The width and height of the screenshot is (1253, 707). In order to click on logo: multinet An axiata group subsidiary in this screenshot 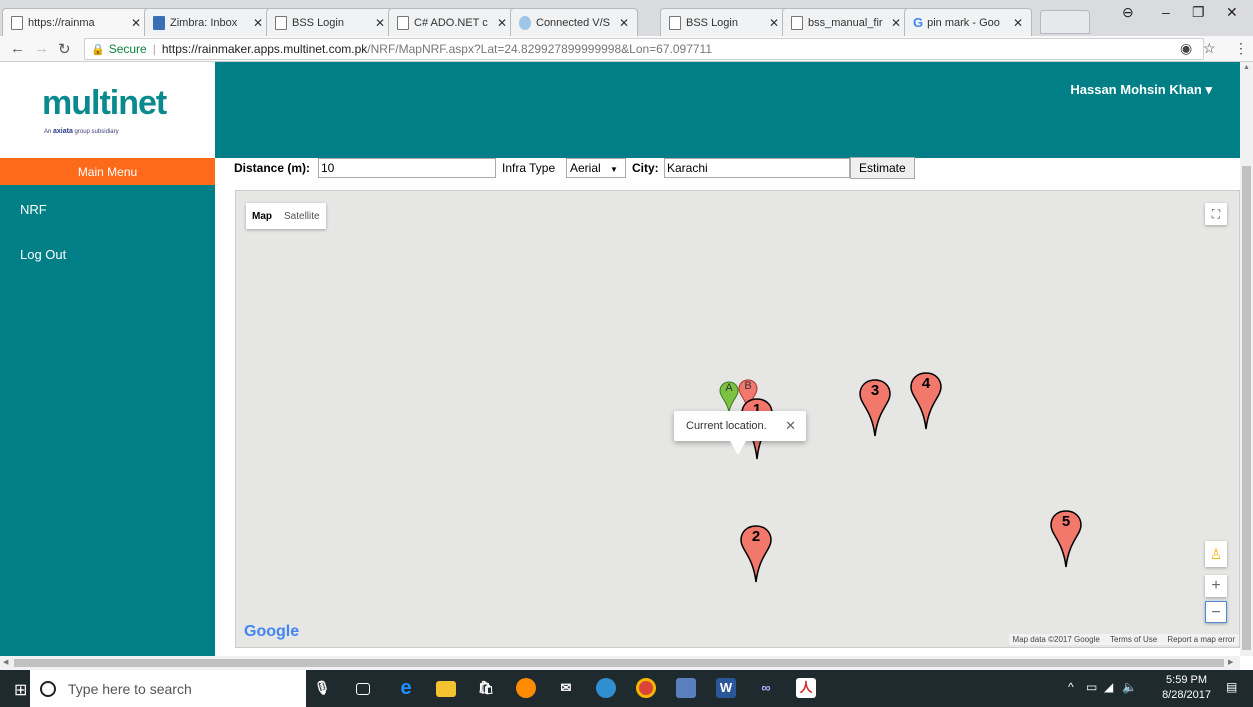, I will do `click(107, 110)`.